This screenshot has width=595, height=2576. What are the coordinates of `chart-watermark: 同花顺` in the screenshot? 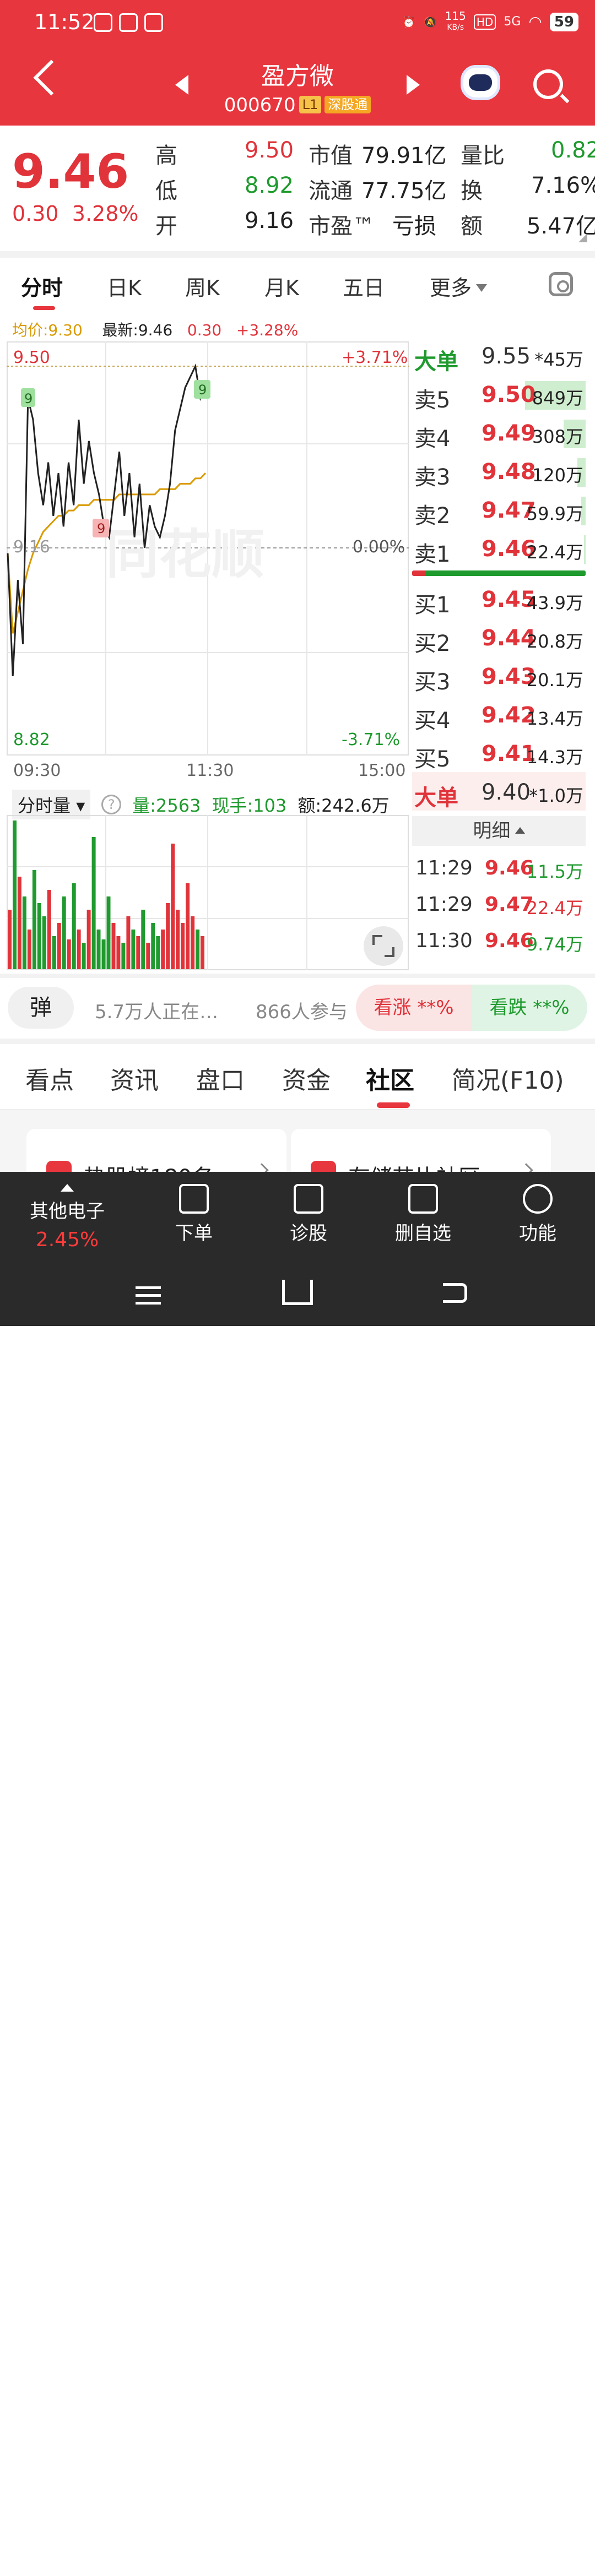 It's located at (185, 554).